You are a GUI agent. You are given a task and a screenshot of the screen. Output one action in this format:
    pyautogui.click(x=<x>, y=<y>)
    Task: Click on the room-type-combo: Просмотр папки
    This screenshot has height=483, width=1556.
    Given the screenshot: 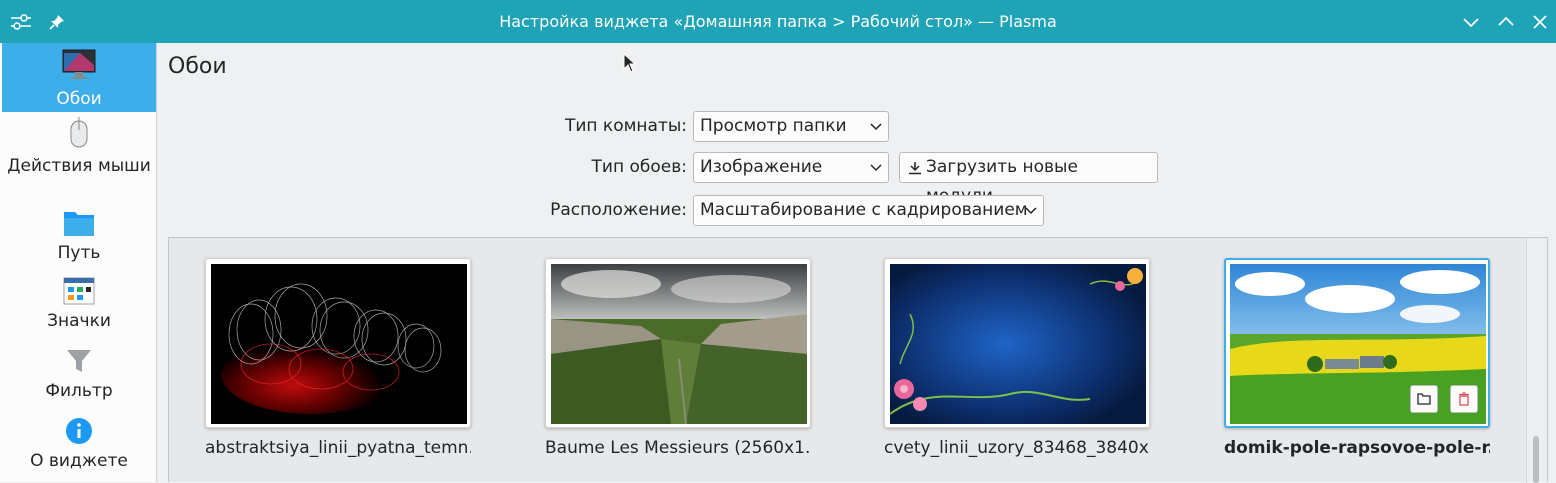 What is the action you would take?
    pyautogui.click(x=791, y=126)
    